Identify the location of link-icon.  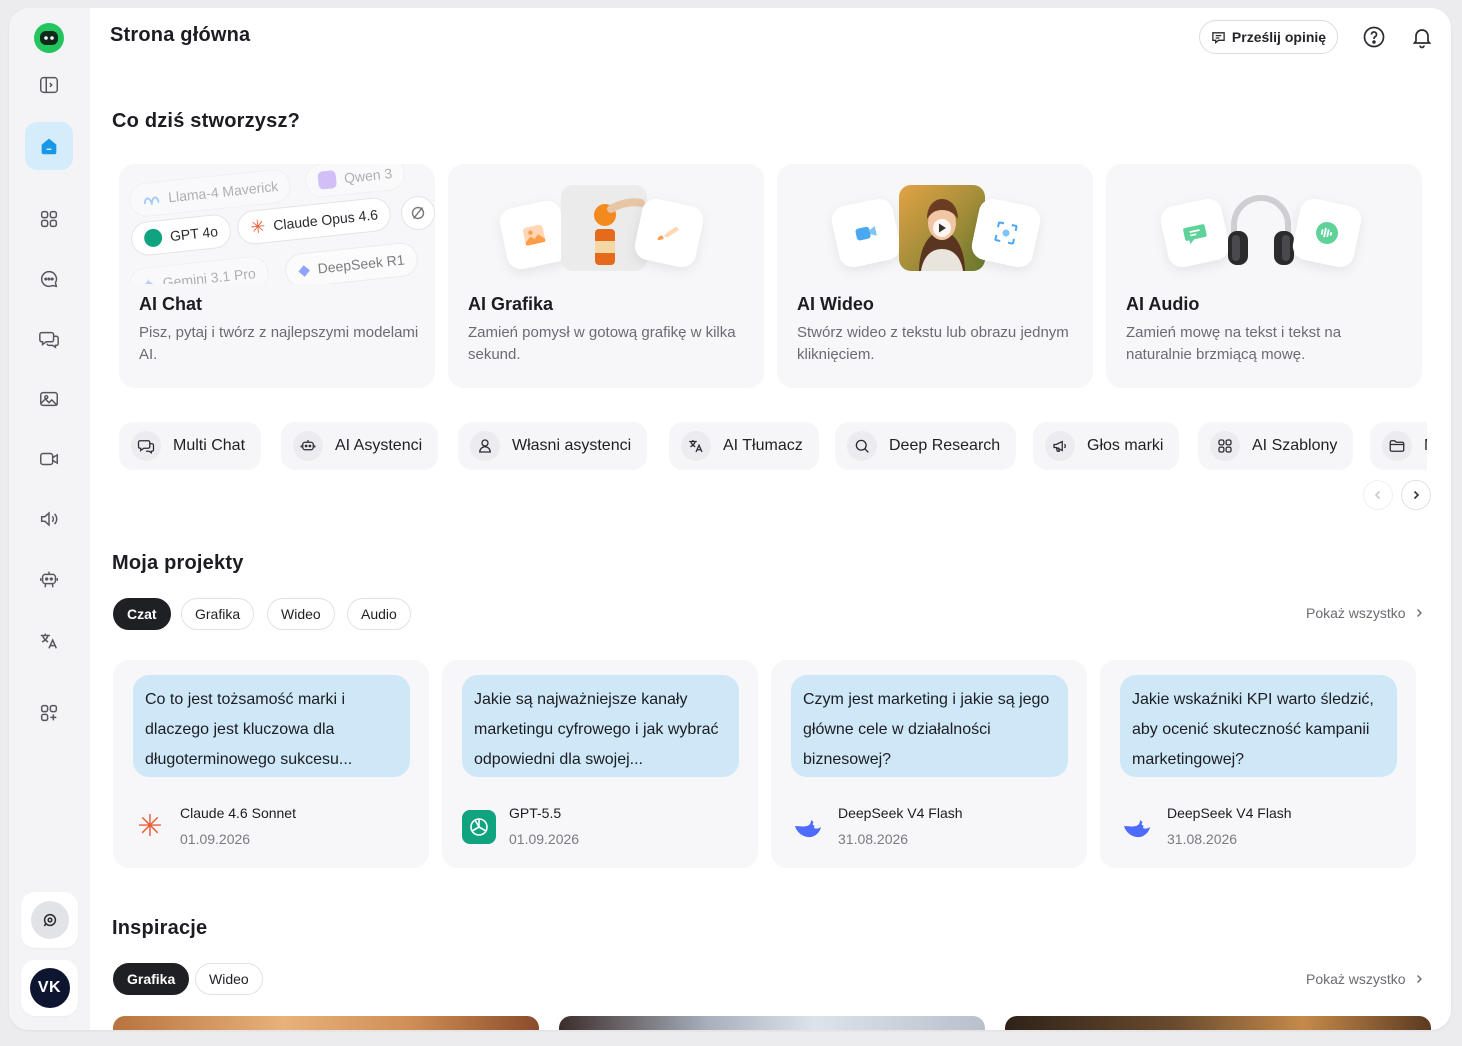
(49, 920).